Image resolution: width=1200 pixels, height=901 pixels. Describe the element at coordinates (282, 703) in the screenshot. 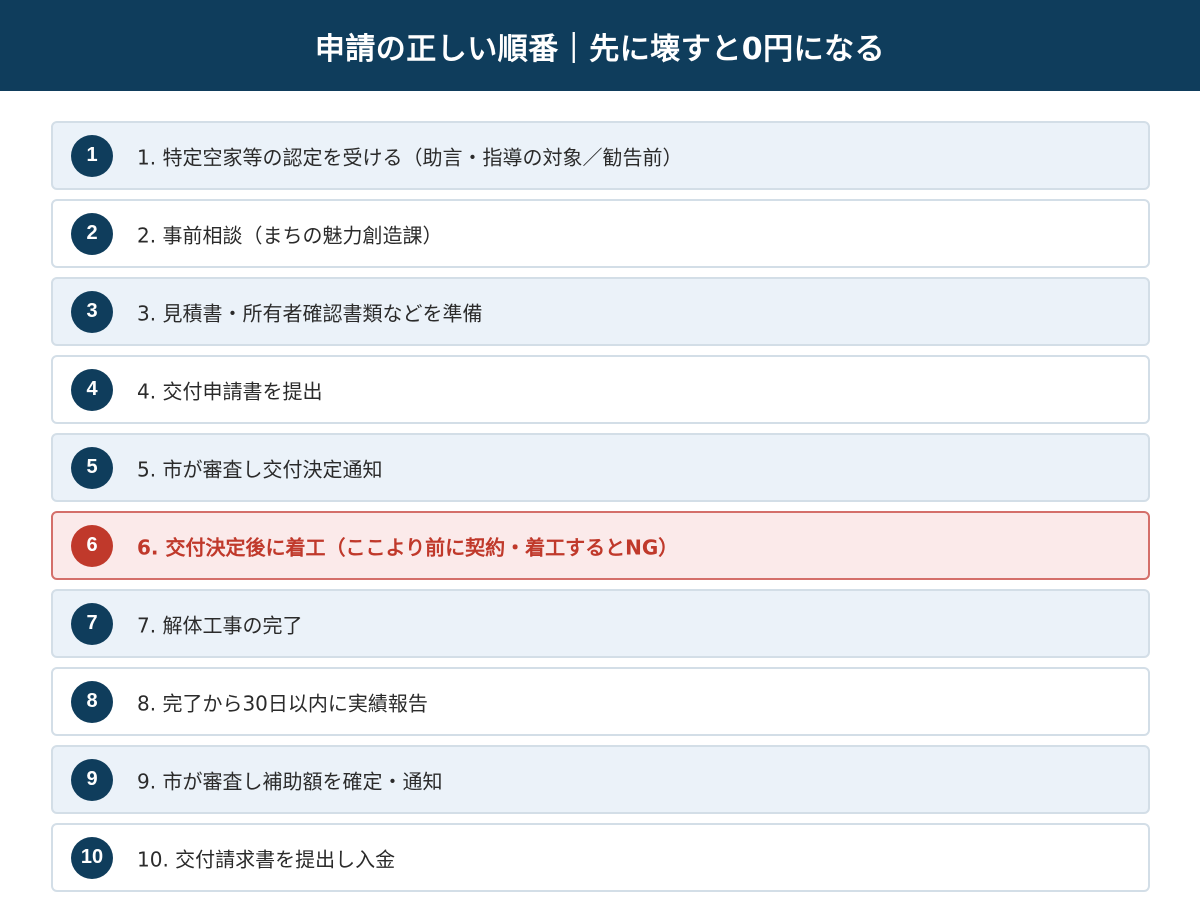

I see `step-label: 8. 完了から30日以内に実績報告` at that location.